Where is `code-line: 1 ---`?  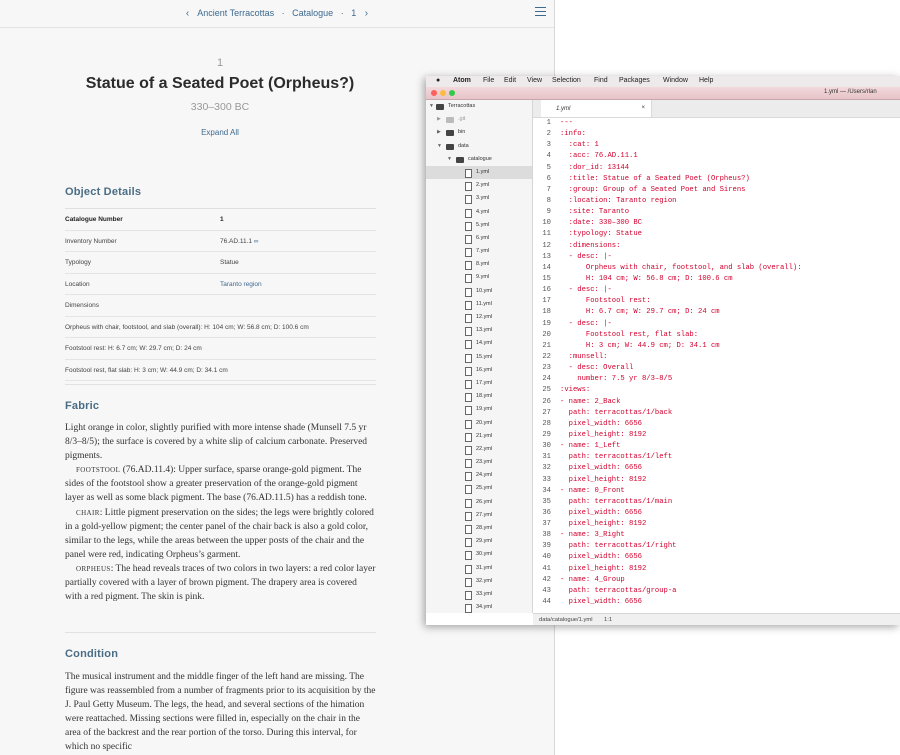
code-line: 1 --- is located at coordinates (716, 123).